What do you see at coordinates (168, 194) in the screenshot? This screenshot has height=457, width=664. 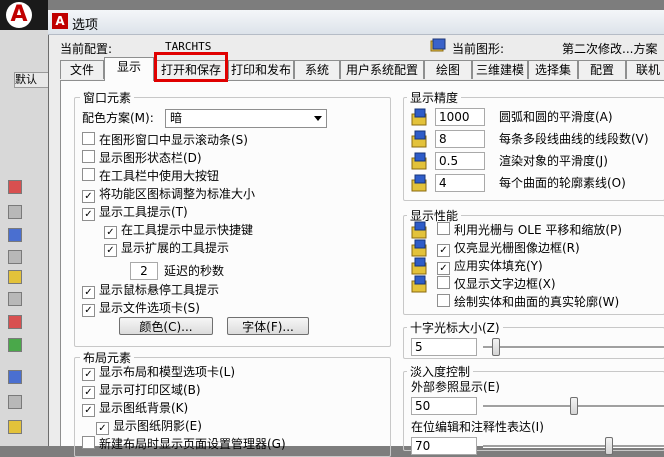 I see `checkbox-option: ✓ 将功能区图标调整为标准大小` at bounding box center [168, 194].